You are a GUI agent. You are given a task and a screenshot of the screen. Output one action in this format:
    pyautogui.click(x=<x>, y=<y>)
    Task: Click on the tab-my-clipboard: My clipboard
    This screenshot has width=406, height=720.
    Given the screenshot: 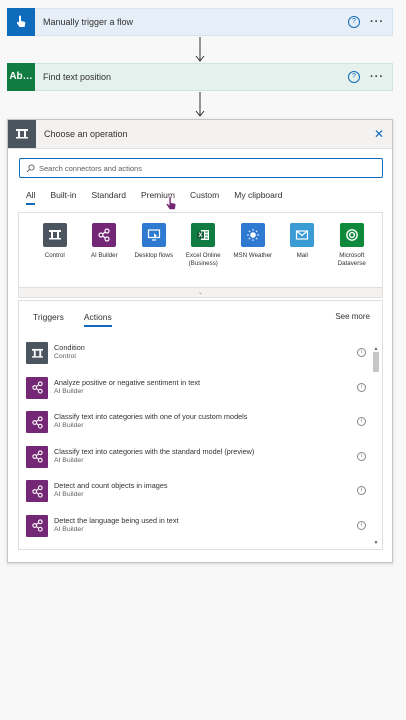 What is the action you would take?
    pyautogui.click(x=258, y=197)
    